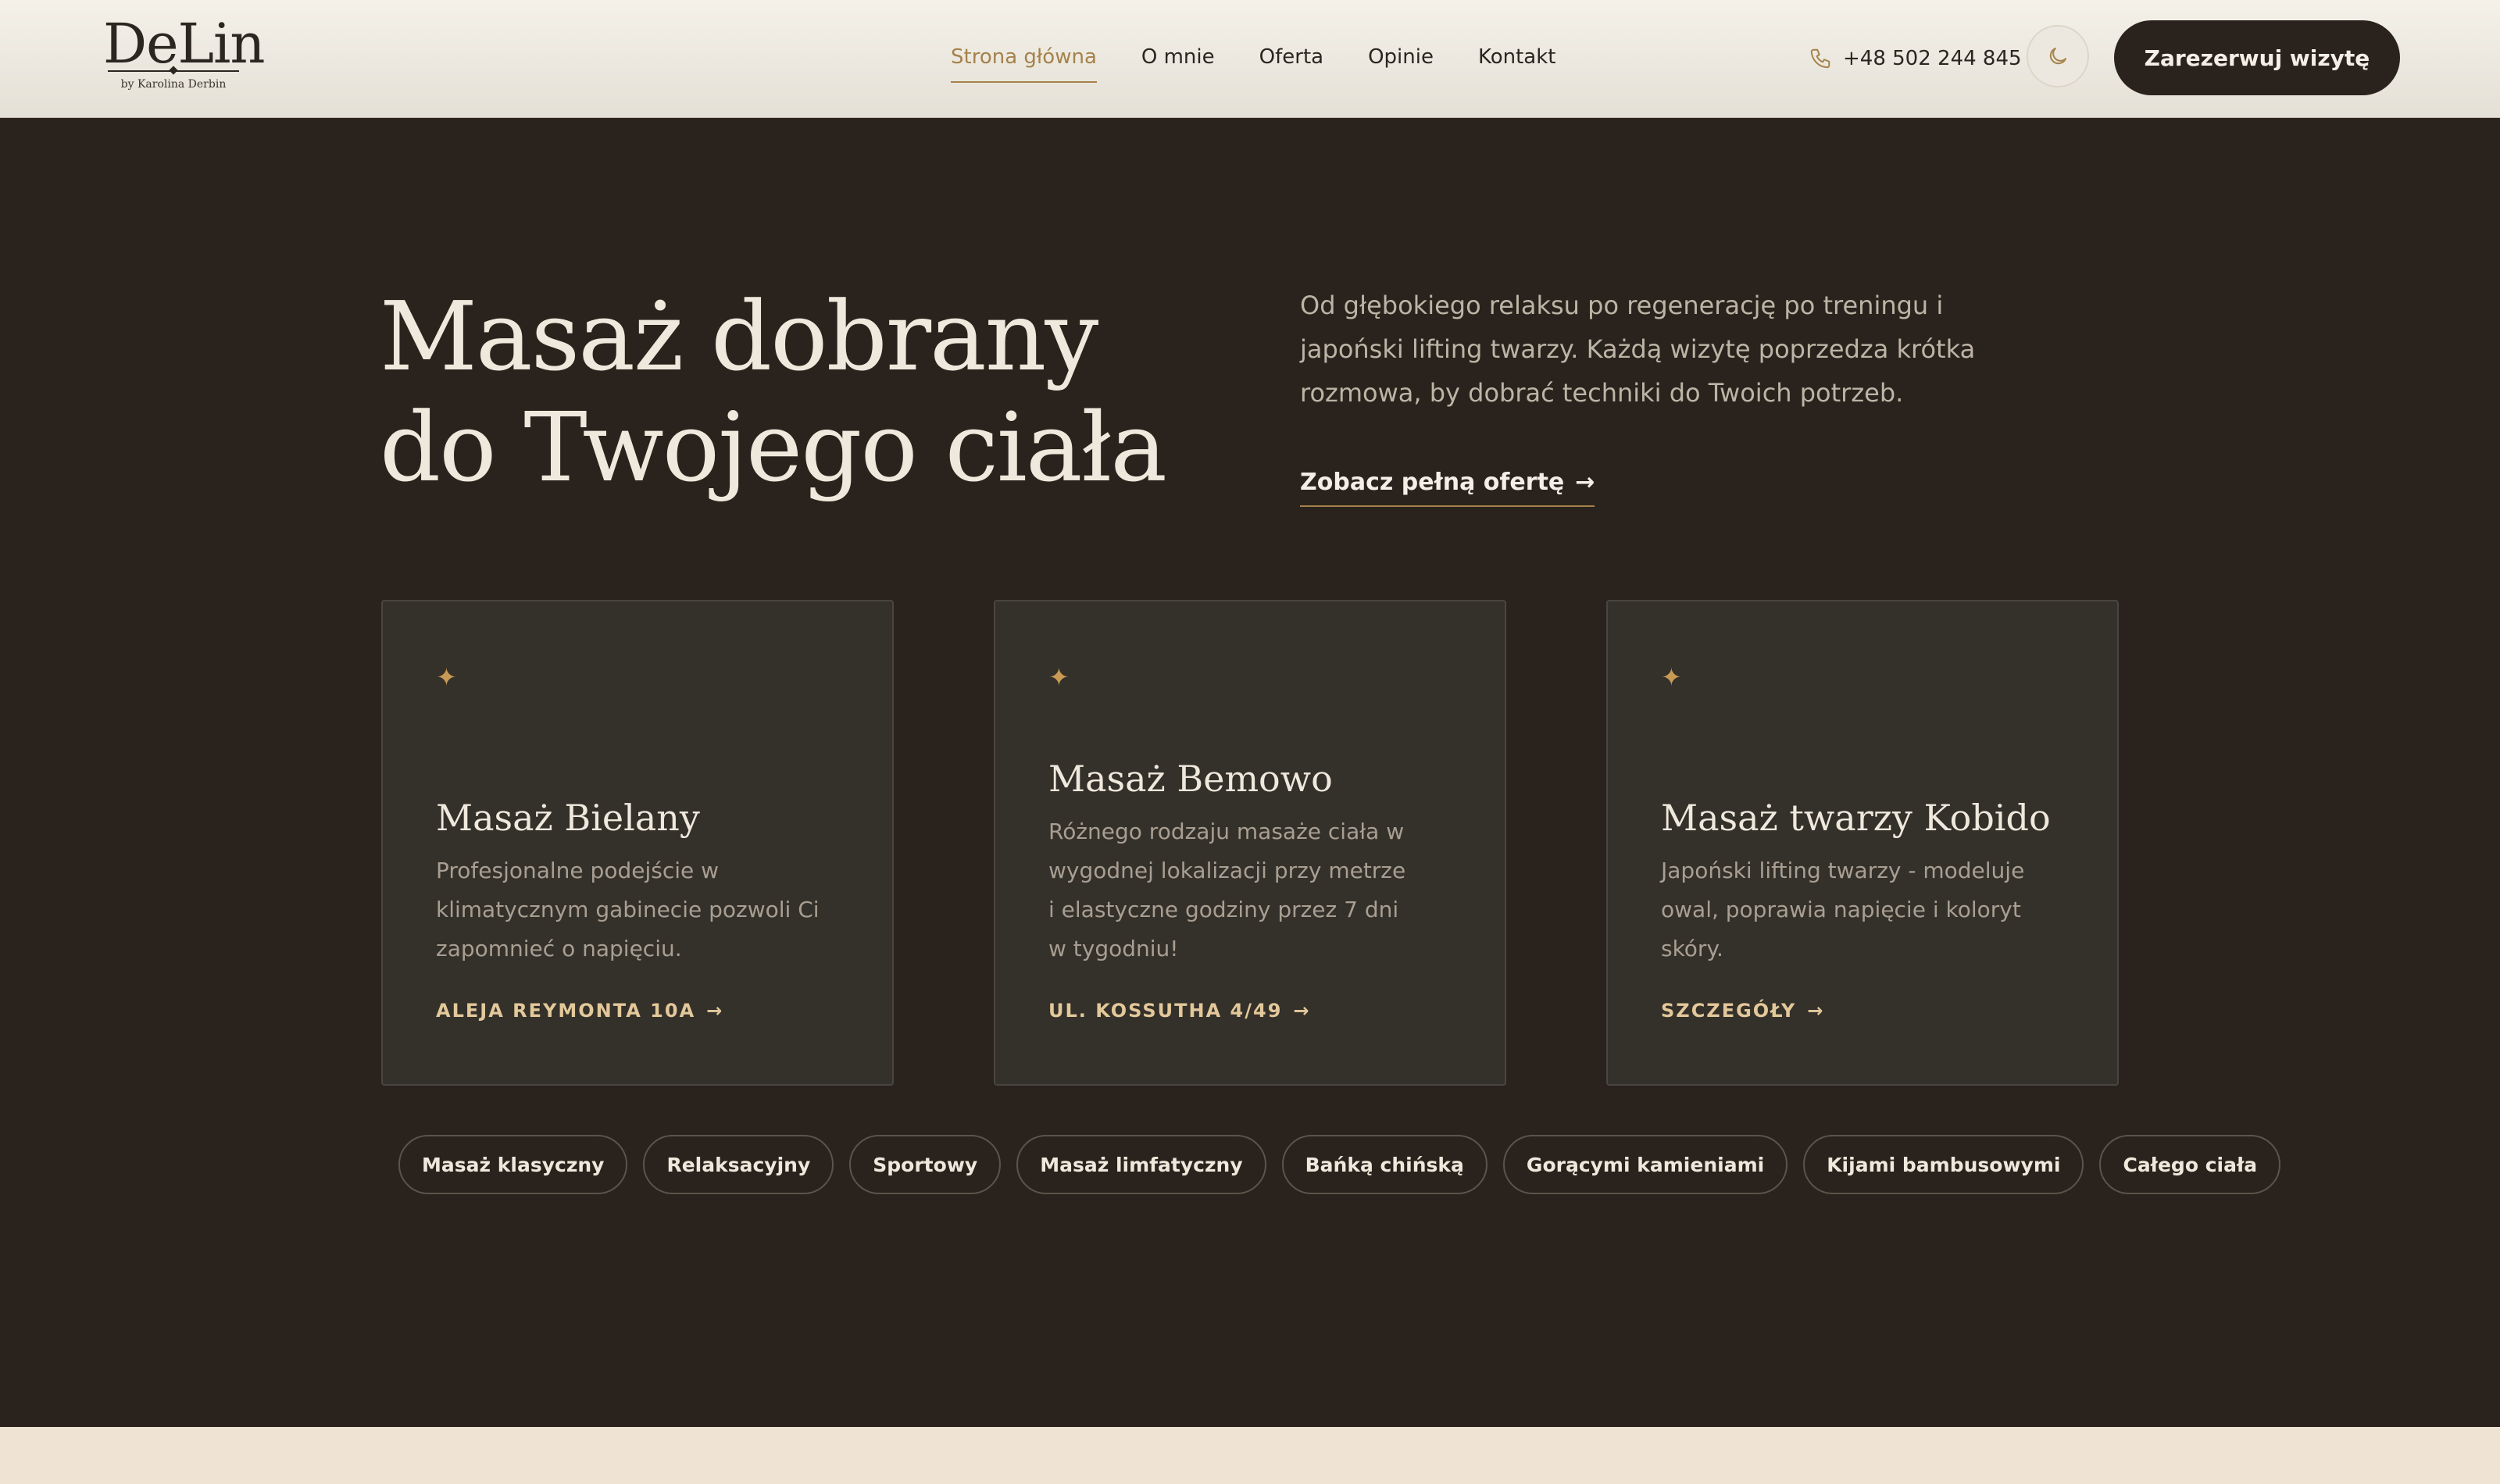  Describe the element at coordinates (1024, 58) in the screenshot. I see `nav-item-home: Strona główna` at that location.